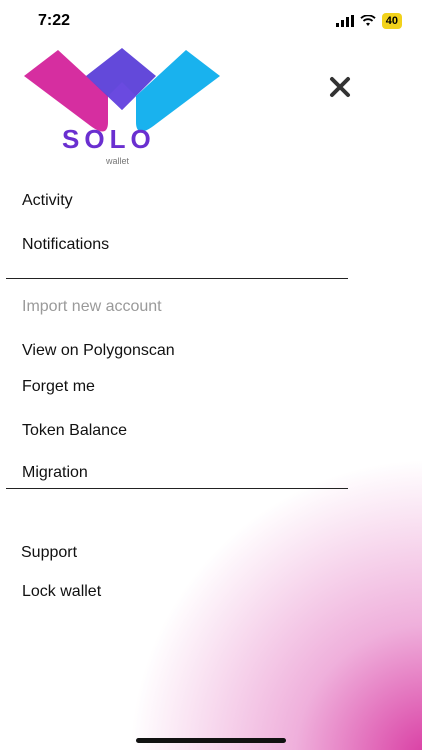 This screenshot has width=422, height=750. What do you see at coordinates (118, 161) in the screenshot?
I see `logo-subtitle: wallet` at bounding box center [118, 161].